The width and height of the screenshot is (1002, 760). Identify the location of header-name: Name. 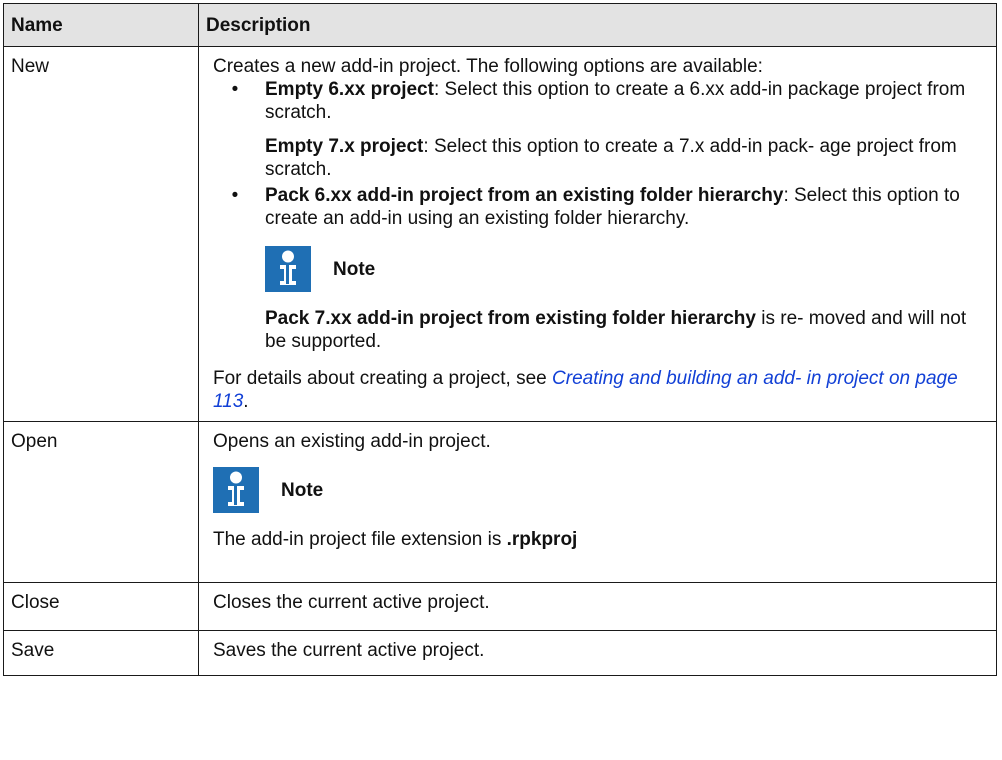
(101, 25).